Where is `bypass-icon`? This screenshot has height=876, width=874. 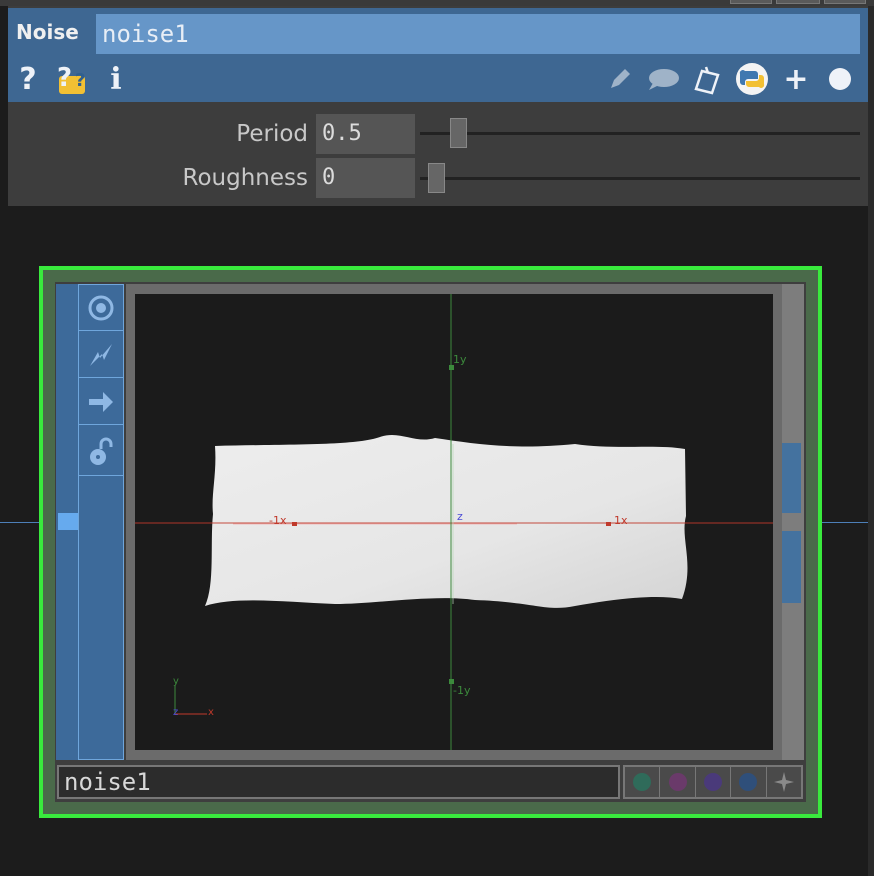 bypass-icon is located at coordinates (101, 355).